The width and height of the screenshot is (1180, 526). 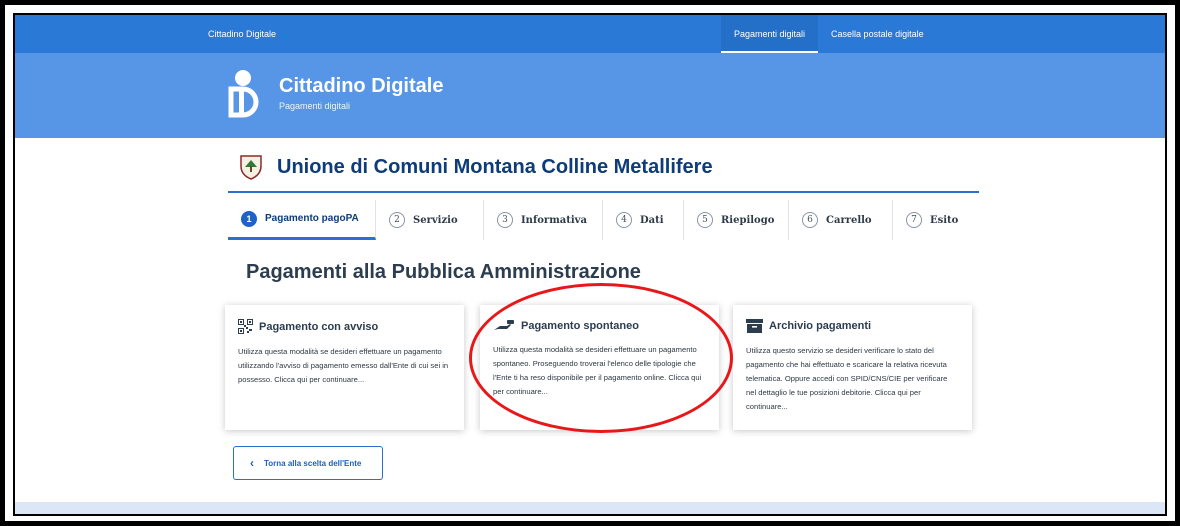 I want to click on card-header: Pagamento spontaneo, so click(x=599, y=325).